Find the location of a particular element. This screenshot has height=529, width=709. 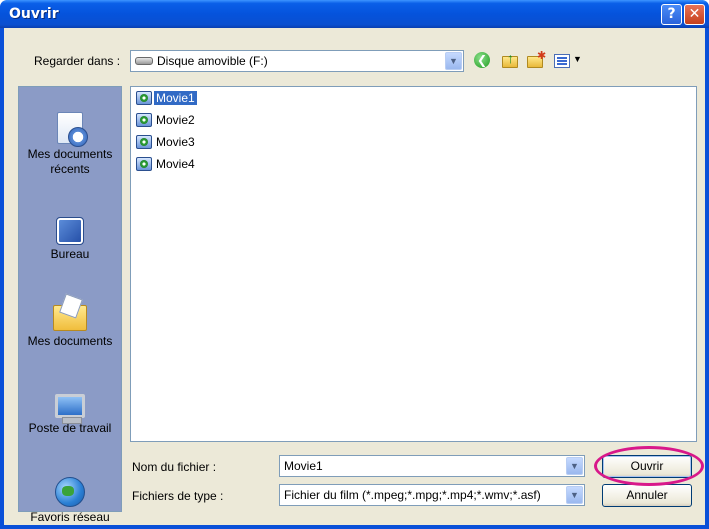

network-places-icon is located at coordinates (70, 492).